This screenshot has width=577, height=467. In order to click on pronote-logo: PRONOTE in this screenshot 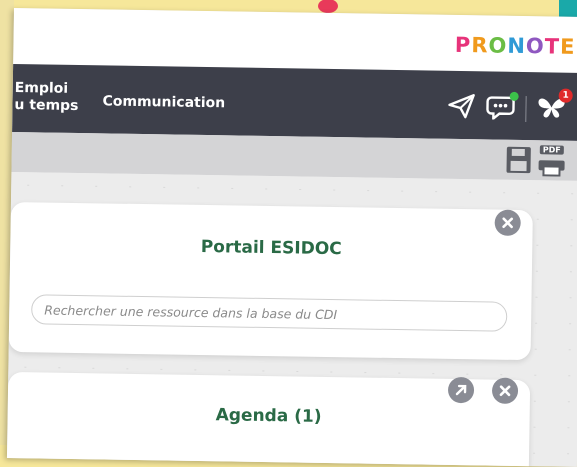, I will do `click(515, 46)`.